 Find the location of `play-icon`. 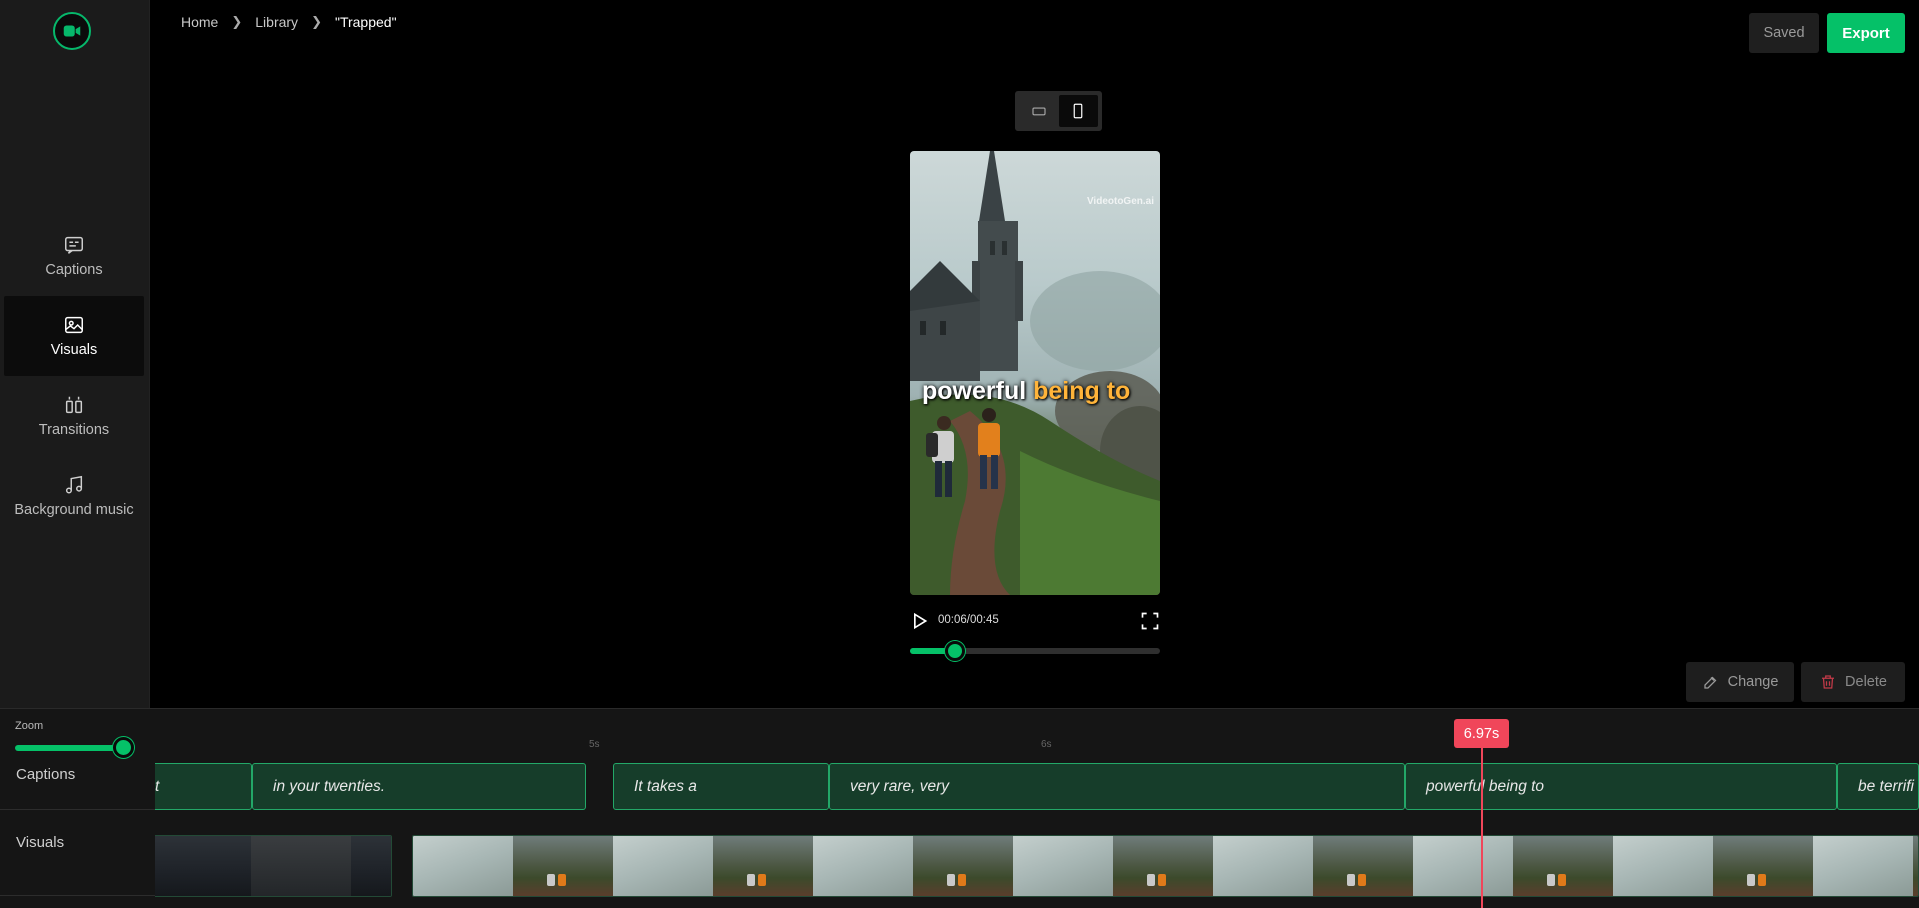

play-icon is located at coordinates (919, 621).